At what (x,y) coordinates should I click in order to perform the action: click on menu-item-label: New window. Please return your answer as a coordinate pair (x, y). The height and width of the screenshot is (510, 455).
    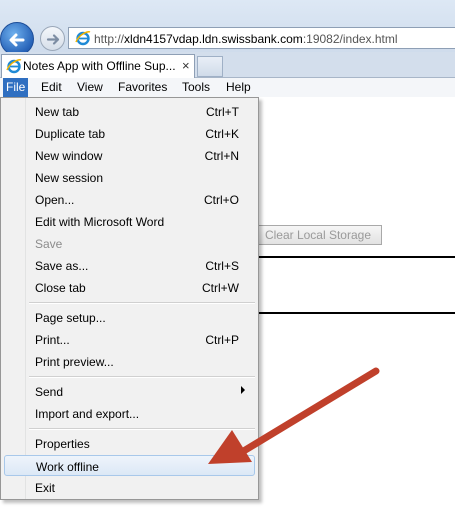
    Looking at the image, I should click on (69, 156).